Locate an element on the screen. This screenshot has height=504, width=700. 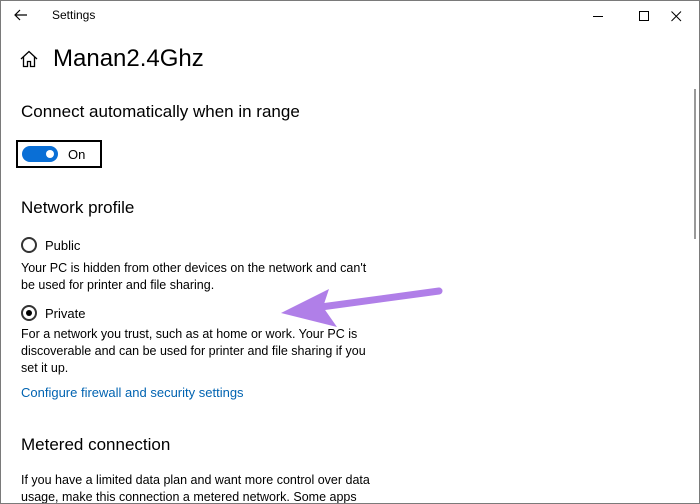
minimize-button is located at coordinates (598, 16).